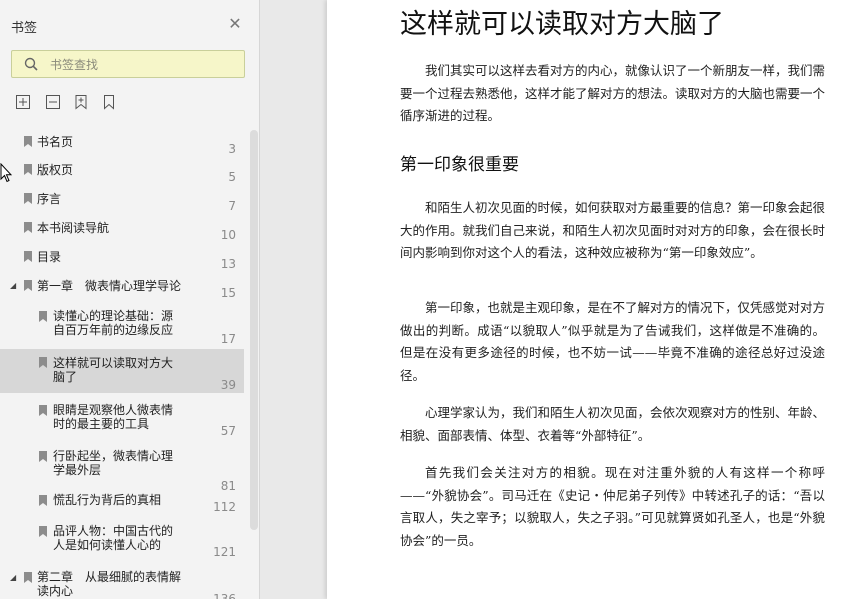 This screenshot has width=857, height=599. Describe the element at coordinates (224, 507) in the screenshot. I see `bookmark-page: 112` at that location.